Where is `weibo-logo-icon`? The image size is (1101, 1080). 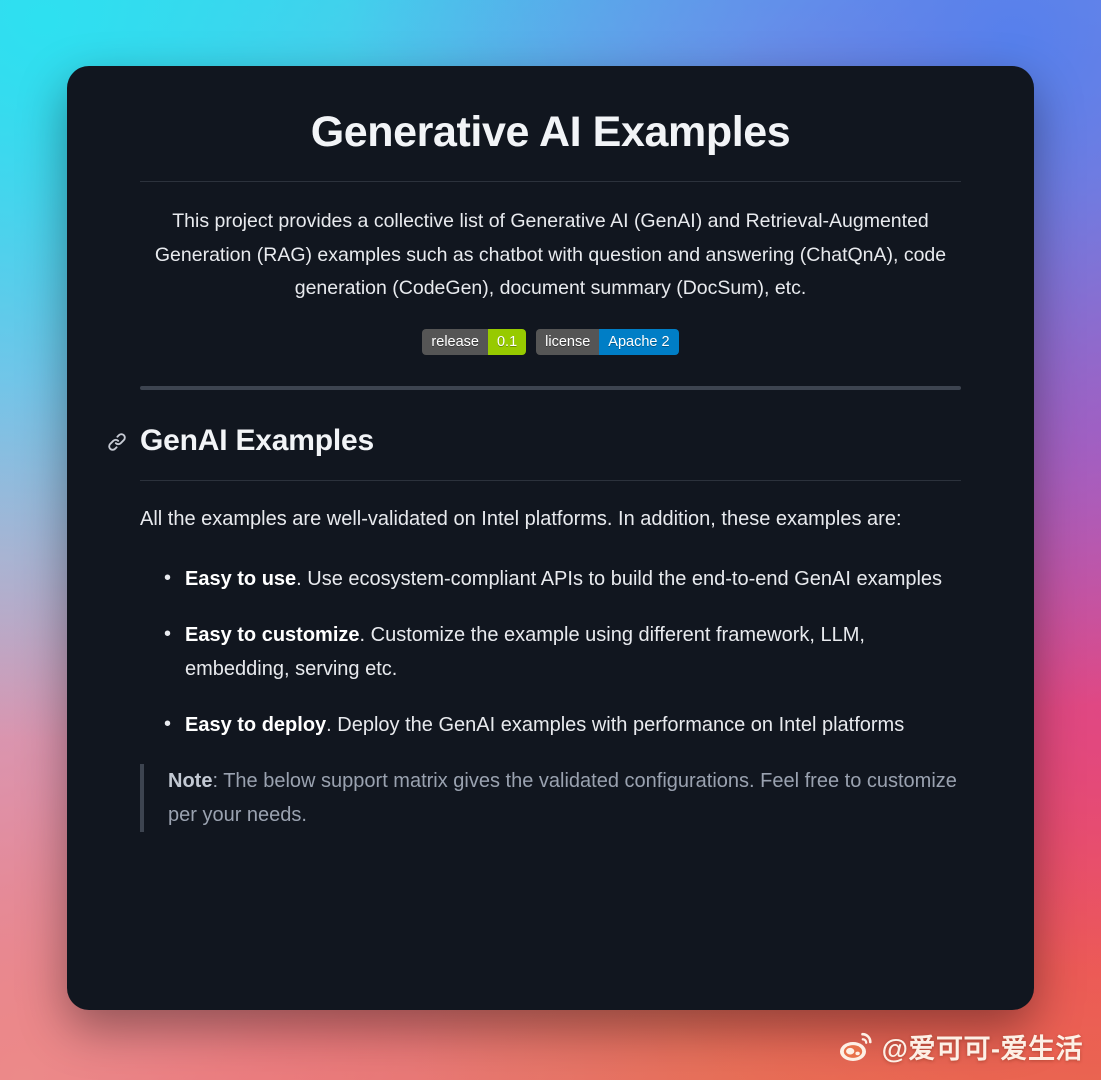 weibo-logo-icon is located at coordinates (856, 1047).